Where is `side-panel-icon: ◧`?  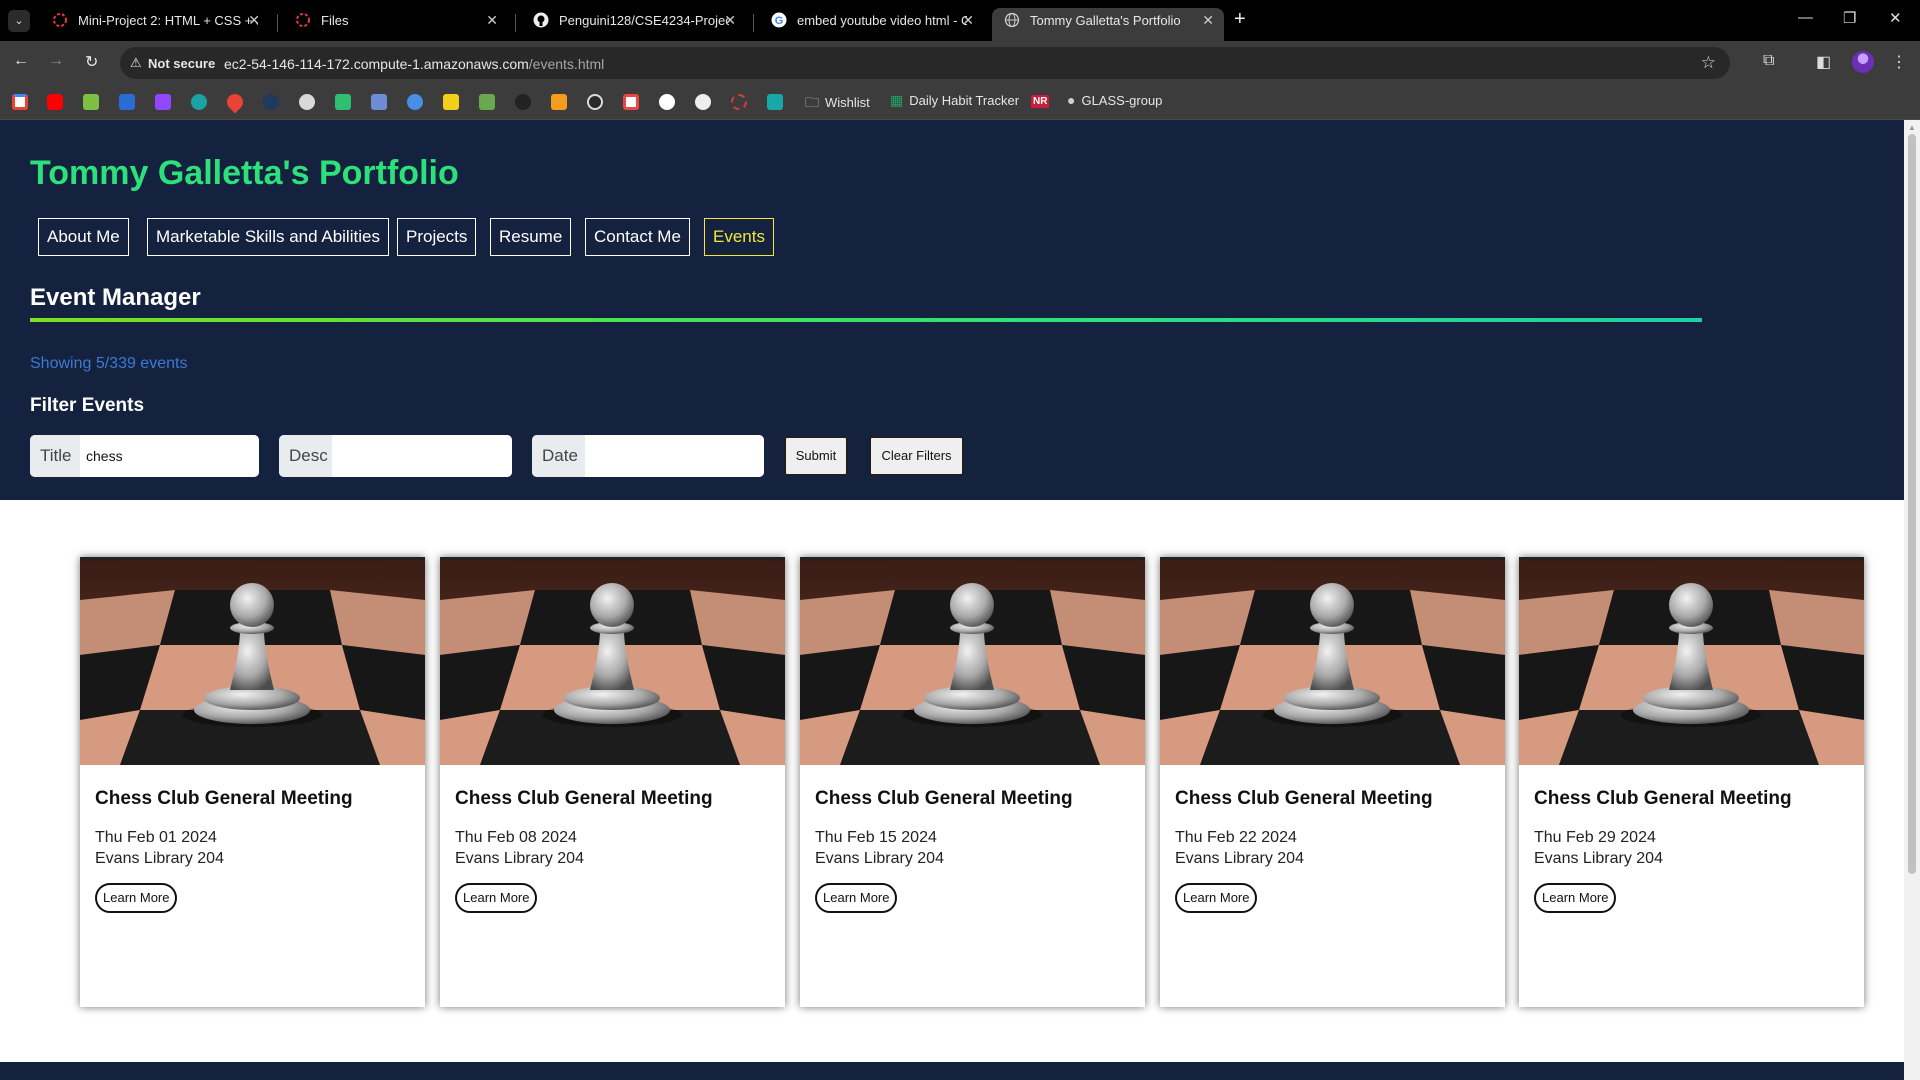
side-panel-icon: ◧ is located at coordinates (1823, 62).